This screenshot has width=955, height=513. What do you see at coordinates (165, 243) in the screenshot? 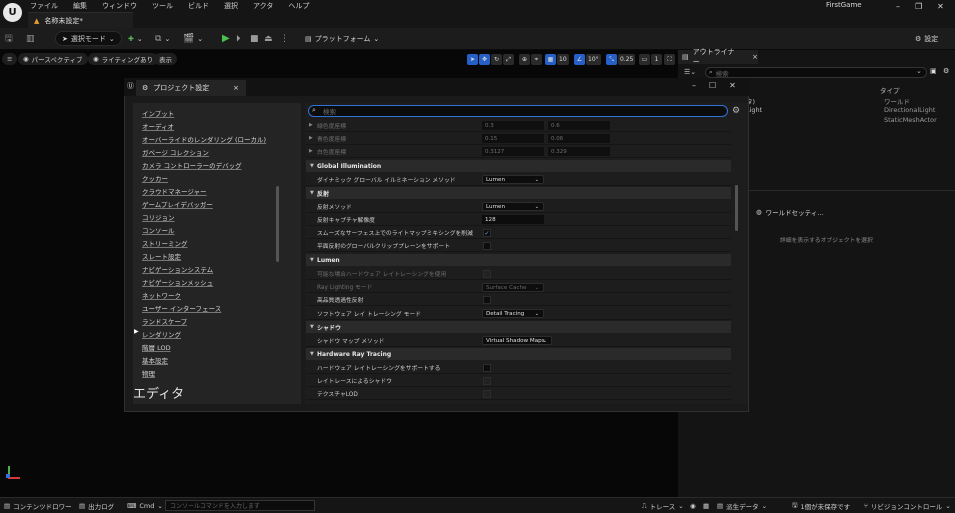
I see `category-streaming: ストリーミング` at bounding box center [165, 243].